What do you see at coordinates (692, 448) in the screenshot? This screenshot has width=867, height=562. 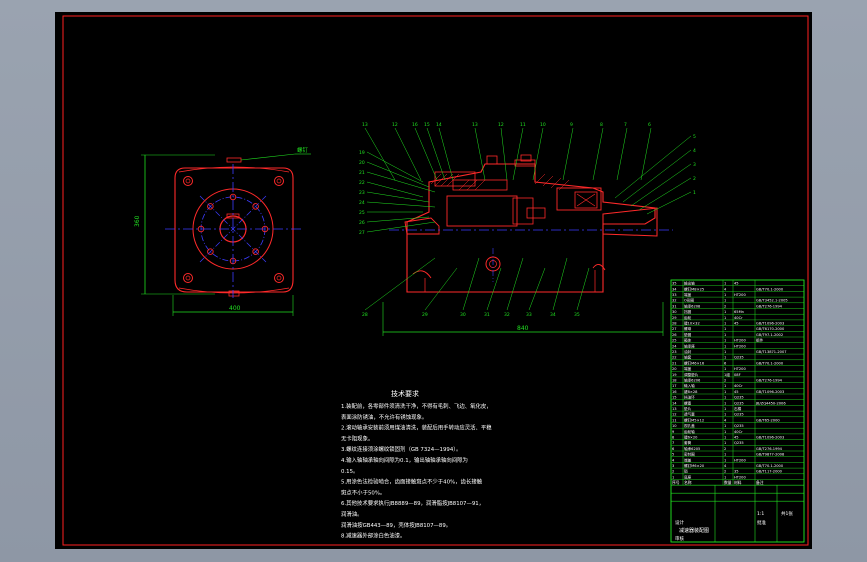 I see `table-cell: 轴承6205` at bounding box center [692, 448].